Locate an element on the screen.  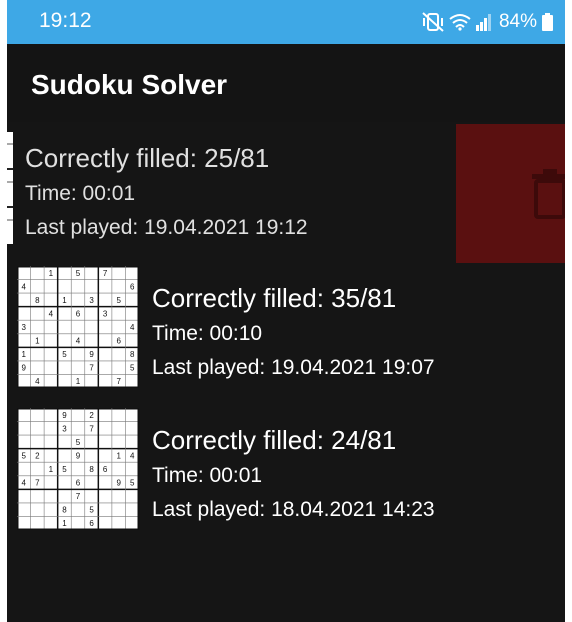
status-time: 19:12 is located at coordinates (65, 20).